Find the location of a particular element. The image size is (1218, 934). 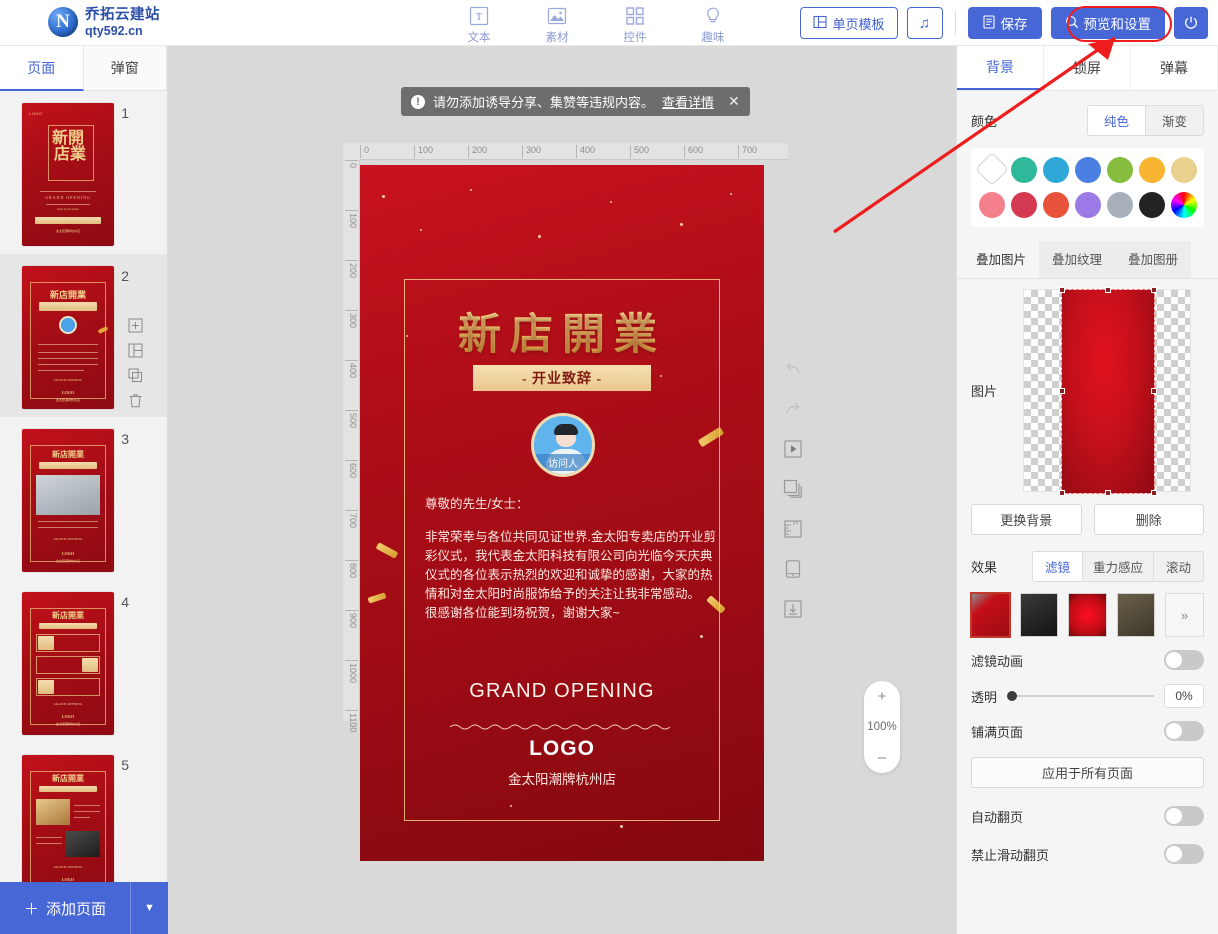

swatch-pink is located at coordinates (992, 205).